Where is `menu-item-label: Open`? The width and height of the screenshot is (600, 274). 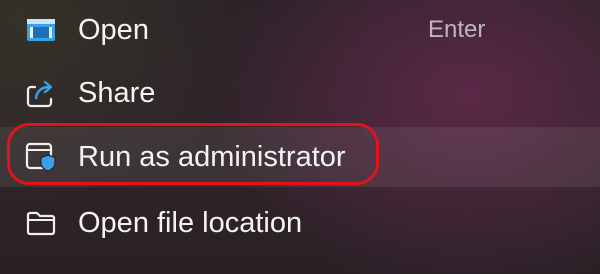
menu-item-label: Open is located at coordinates (113, 30).